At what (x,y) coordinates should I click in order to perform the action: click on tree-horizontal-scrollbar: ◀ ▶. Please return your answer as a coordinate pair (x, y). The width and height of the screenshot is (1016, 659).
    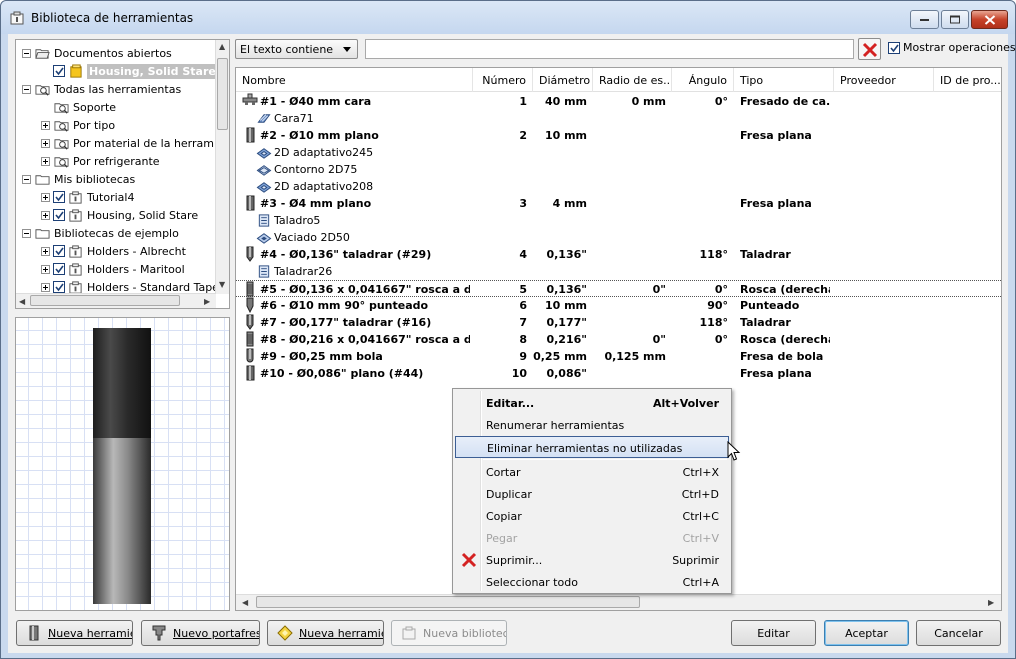
    Looking at the image, I should click on (116, 300).